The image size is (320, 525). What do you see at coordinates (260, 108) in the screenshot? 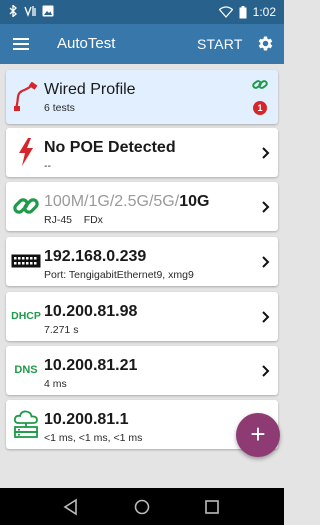
I see `error-badge: 1` at bounding box center [260, 108].